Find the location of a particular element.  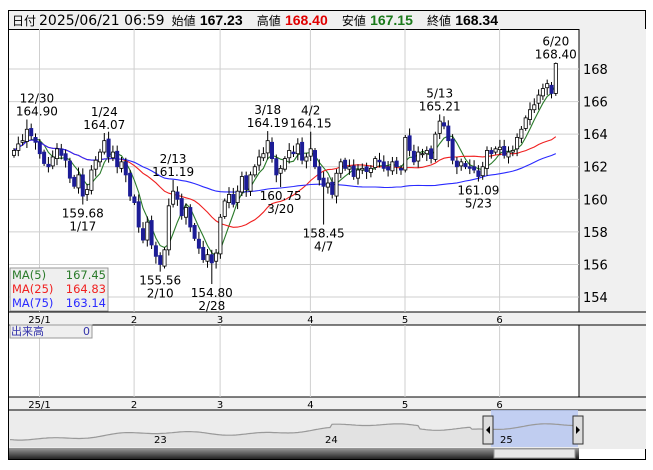

annotation-date: 1/17 is located at coordinates (82, 227).